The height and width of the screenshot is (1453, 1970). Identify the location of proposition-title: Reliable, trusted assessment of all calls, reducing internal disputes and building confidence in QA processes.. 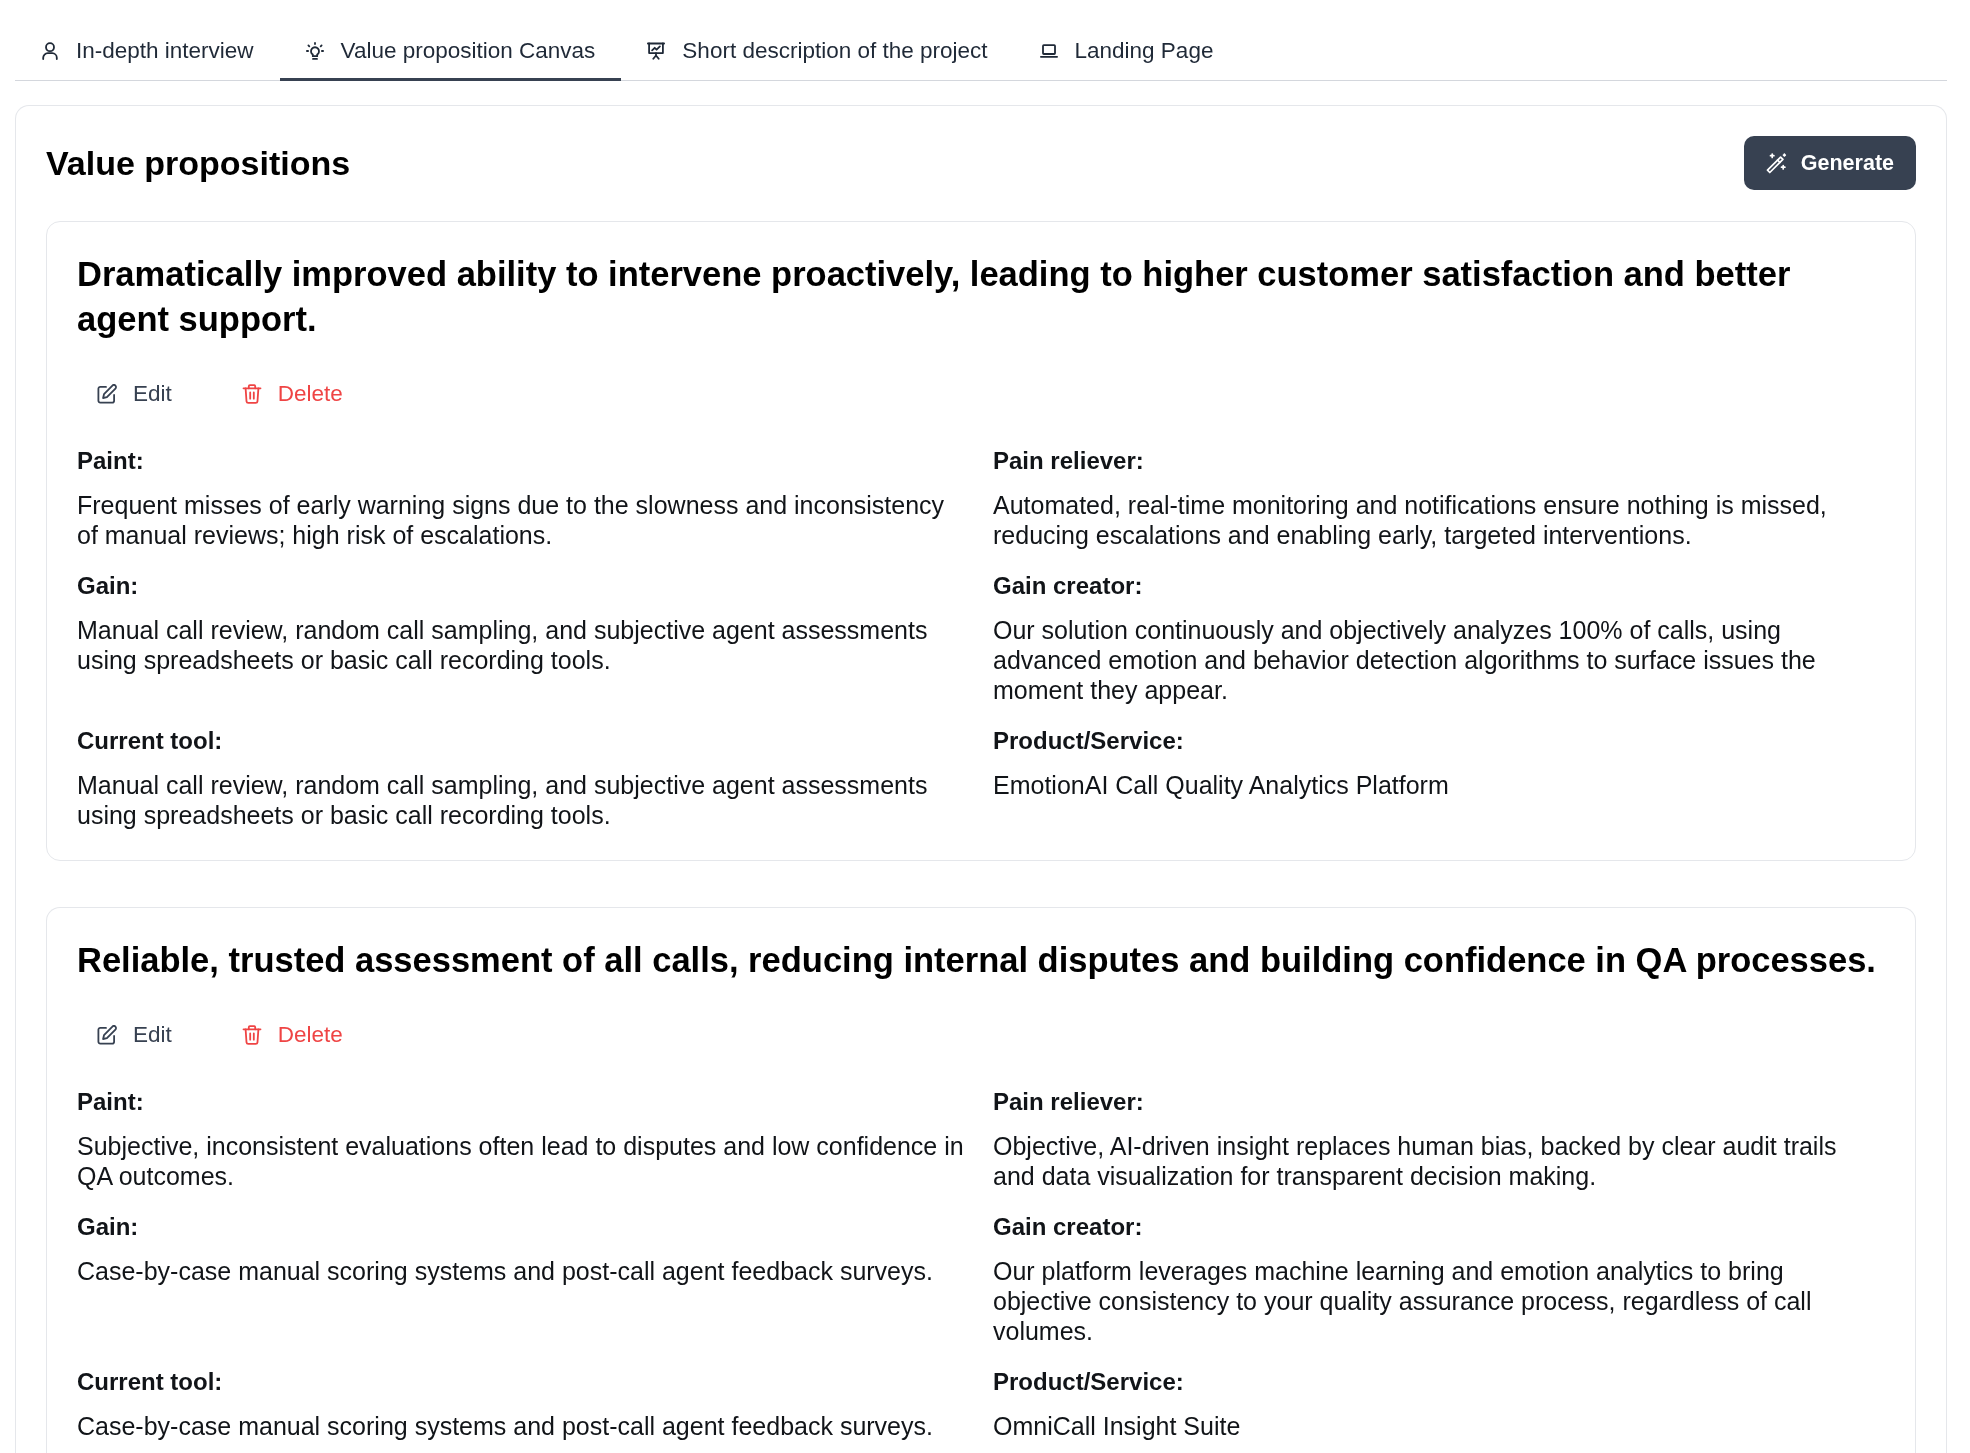
(977, 960).